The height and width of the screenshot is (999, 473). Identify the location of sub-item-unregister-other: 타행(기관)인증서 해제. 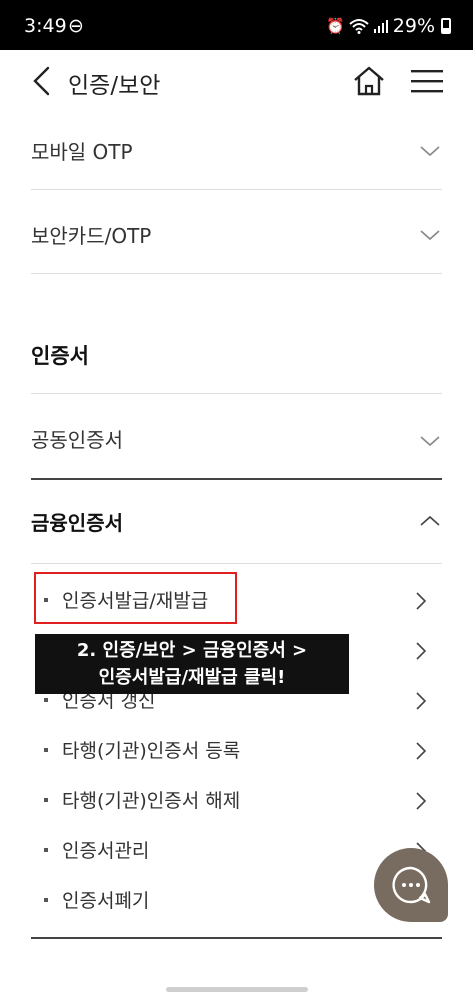
(243, 800).